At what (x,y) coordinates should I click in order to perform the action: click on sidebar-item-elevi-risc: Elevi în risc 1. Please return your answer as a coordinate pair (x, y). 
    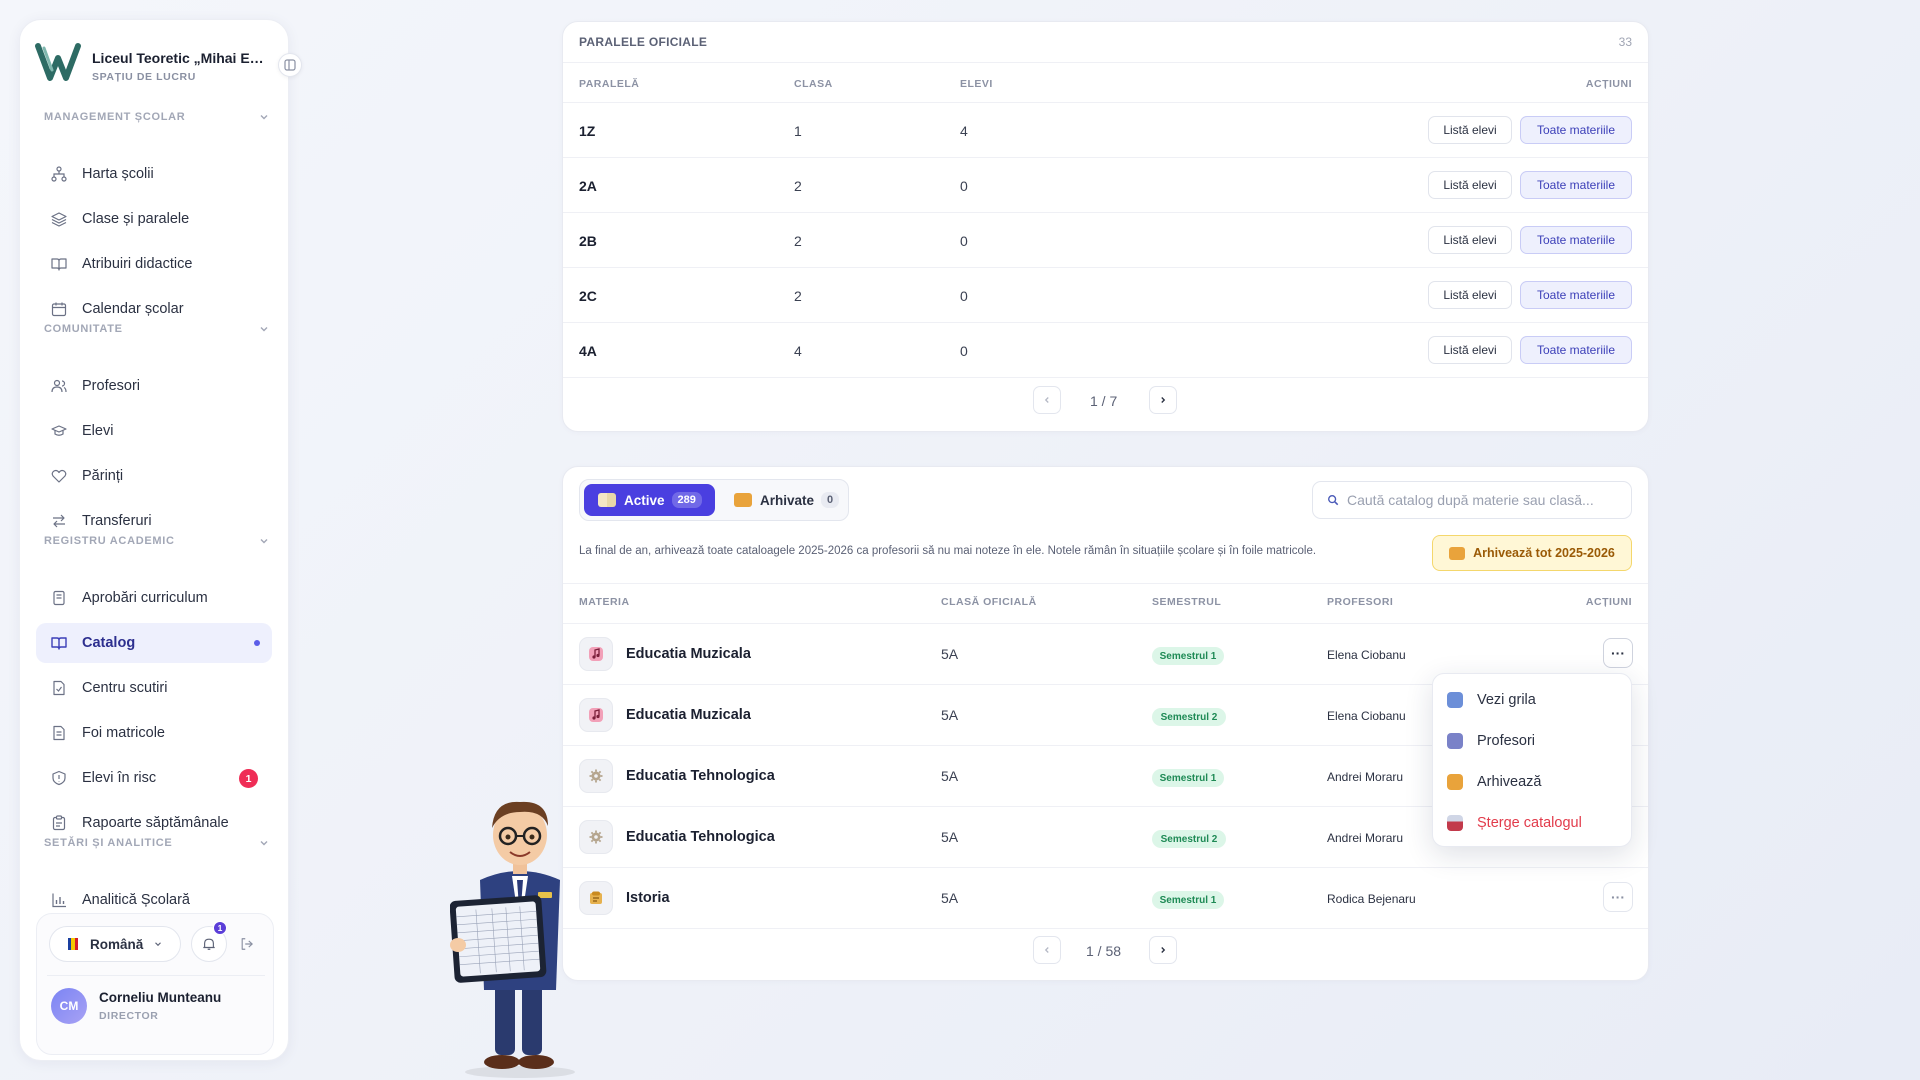
    Looking at the image, I should click on (154, 778).